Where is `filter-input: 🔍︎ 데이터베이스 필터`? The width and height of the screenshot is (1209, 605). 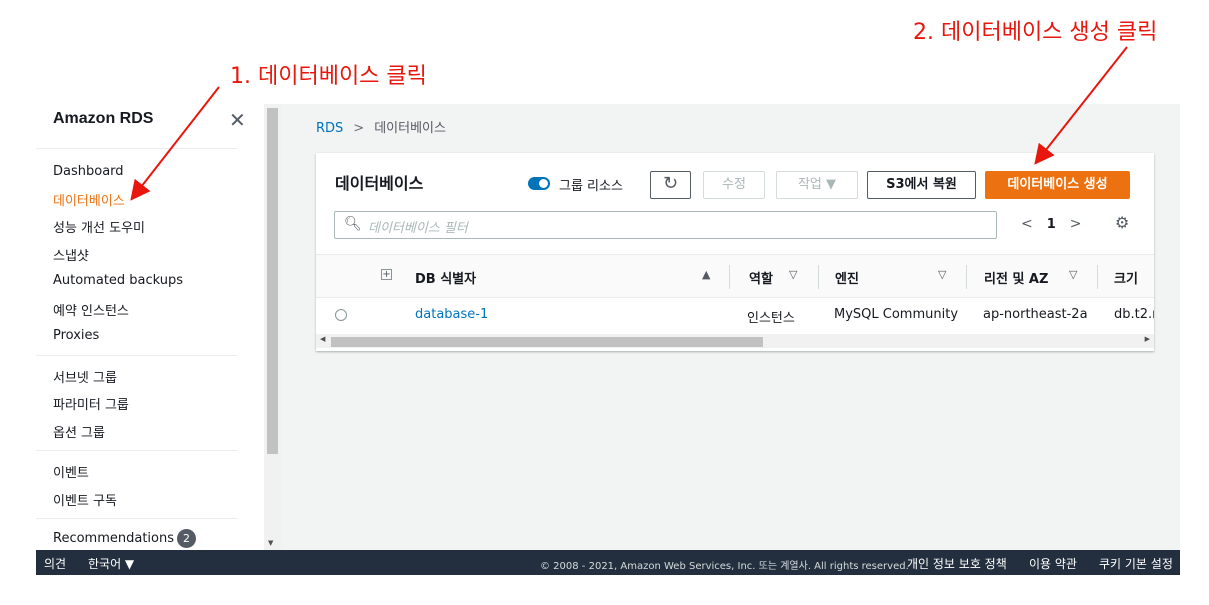
filter-input: 🔍︎ 데이터베이스 필터 is located at coordinates (665, 225).